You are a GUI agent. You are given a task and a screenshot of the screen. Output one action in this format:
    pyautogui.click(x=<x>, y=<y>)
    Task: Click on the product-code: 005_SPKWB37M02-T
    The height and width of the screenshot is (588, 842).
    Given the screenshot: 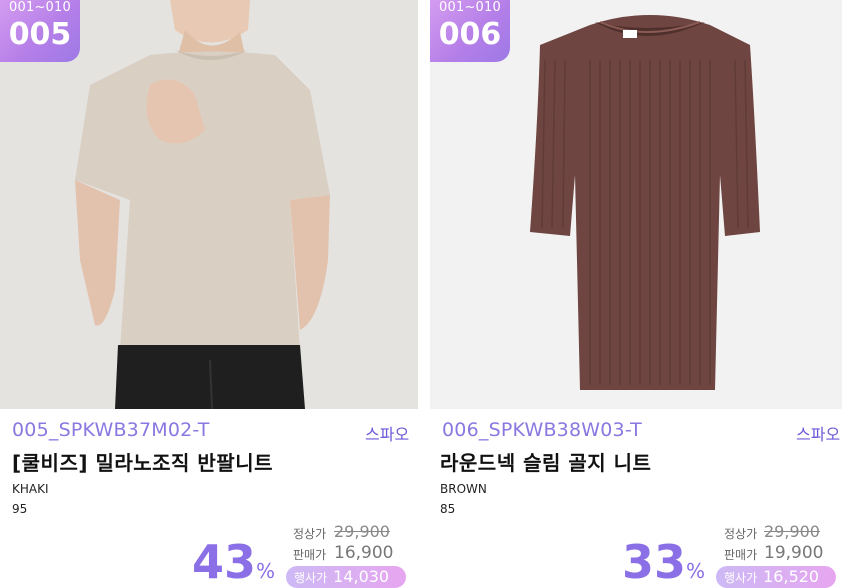 What is the action you would take?
    pyautogui.click(x=111, y=430)
    